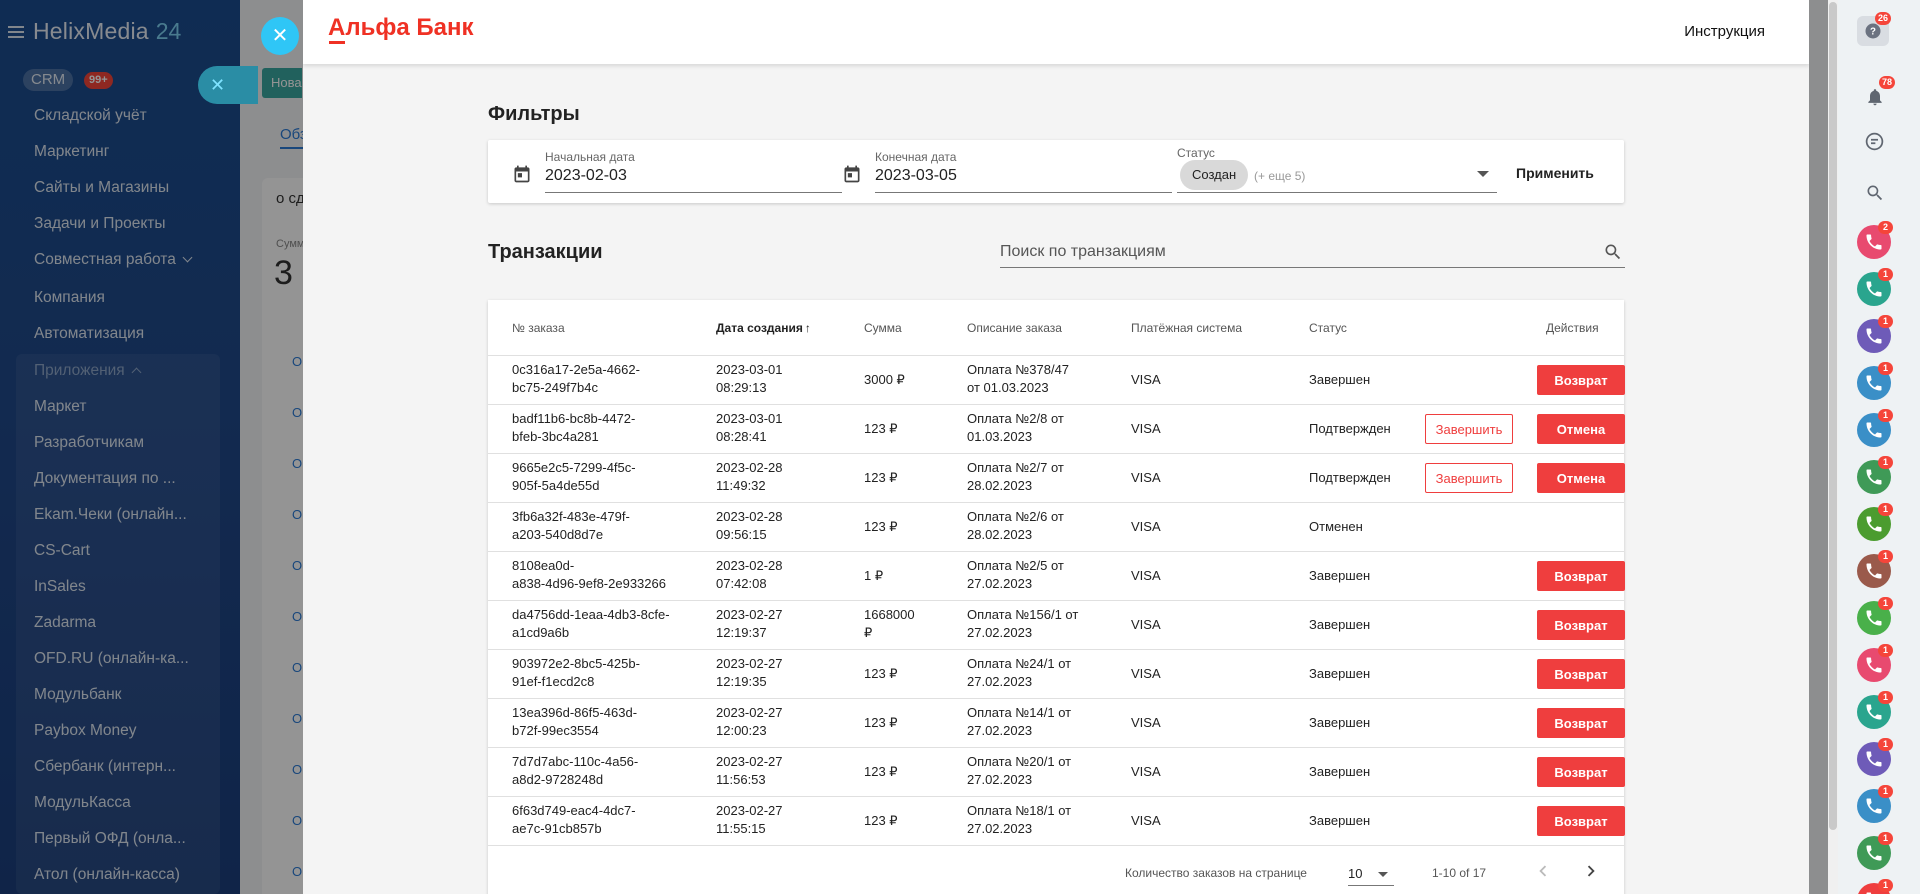 The width and height of the screenshot is (1920, 894). What do you see at coordinates (1724, 31) in the screenshot?
I see `instruction-link: Инструкция` at bounding box center [1724, 31].